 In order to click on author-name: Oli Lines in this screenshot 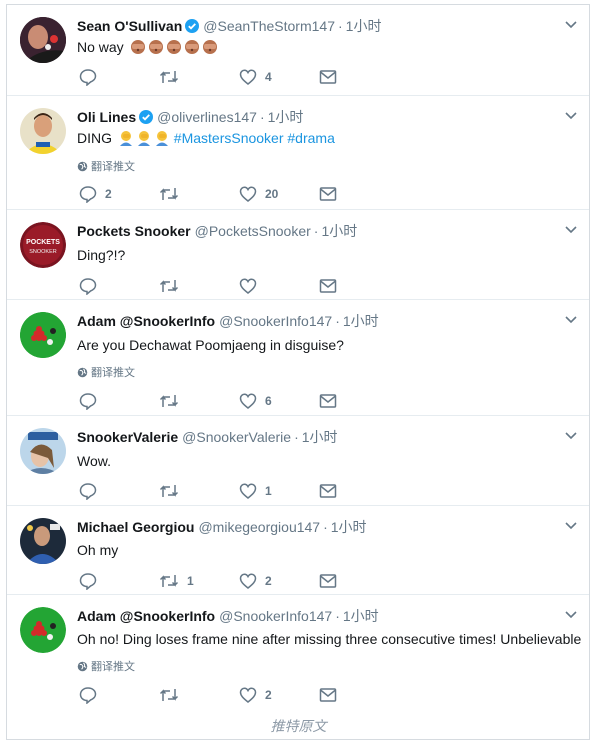, I will do `click(106, 117)`.